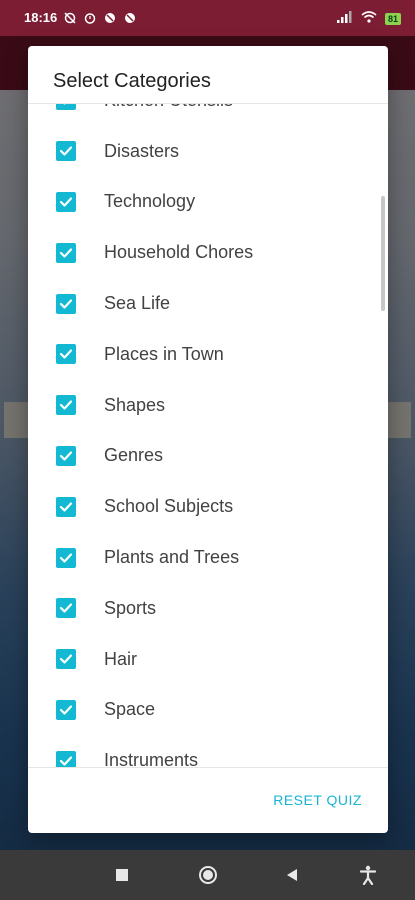 The image size is (415, 900). Describe the element at coordinates (208, 115) in the screenshot. I see `category-item: Kitchen Utensils` at that location.